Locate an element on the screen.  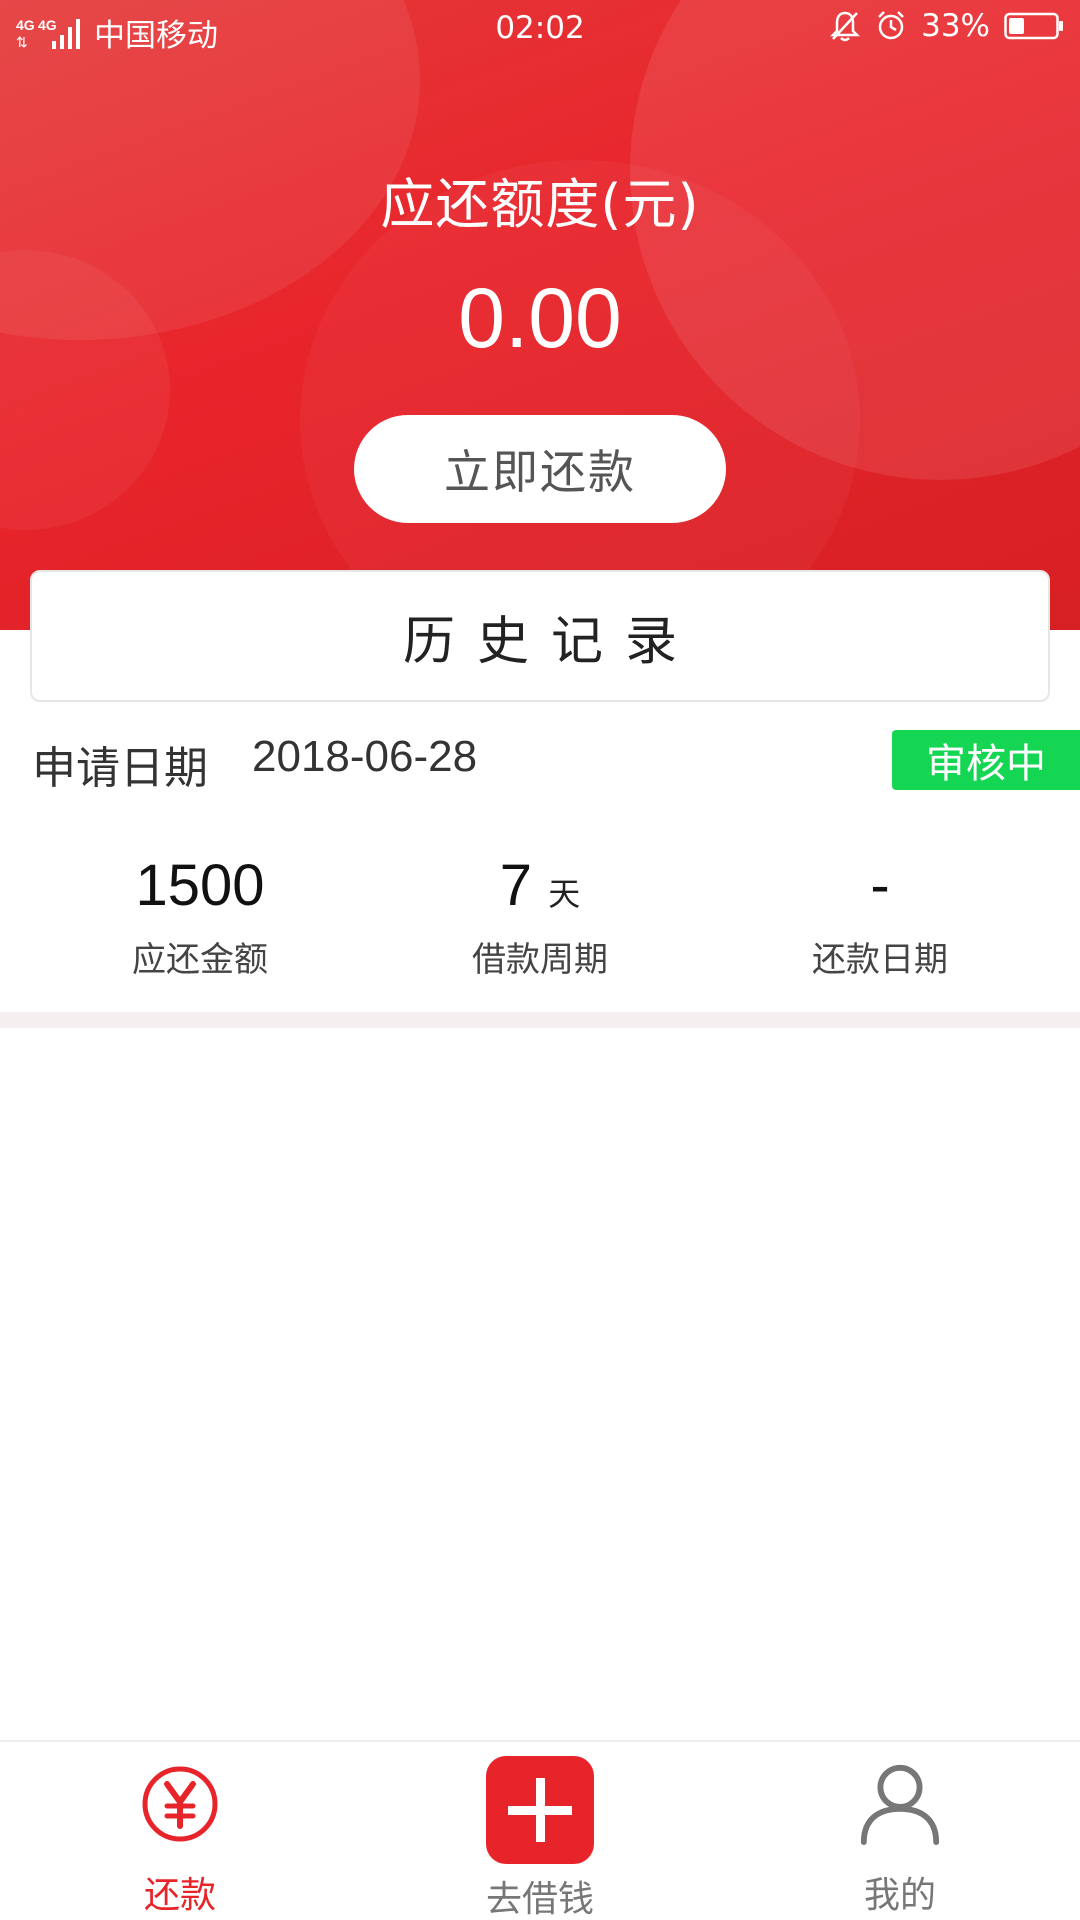
status-bar: 4G 4G ⇅ 中国移动 02:02 33% is located at coordinates (540, 29).